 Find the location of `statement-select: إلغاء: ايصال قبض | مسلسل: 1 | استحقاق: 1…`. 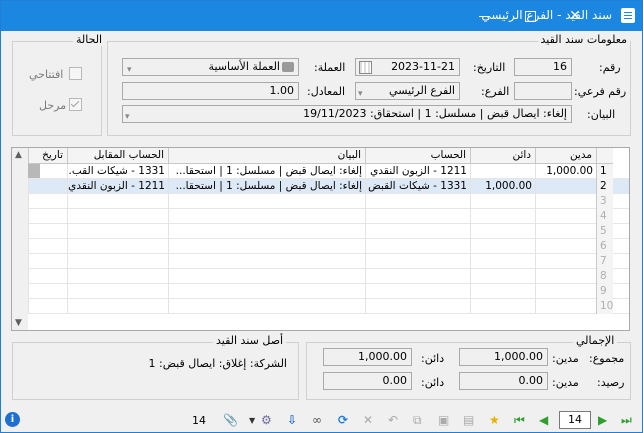

statement-select: إلغاء: ايصال قبض | مسلسل: 1 | استحقاق: 1… is located at coordinates (347, 114).